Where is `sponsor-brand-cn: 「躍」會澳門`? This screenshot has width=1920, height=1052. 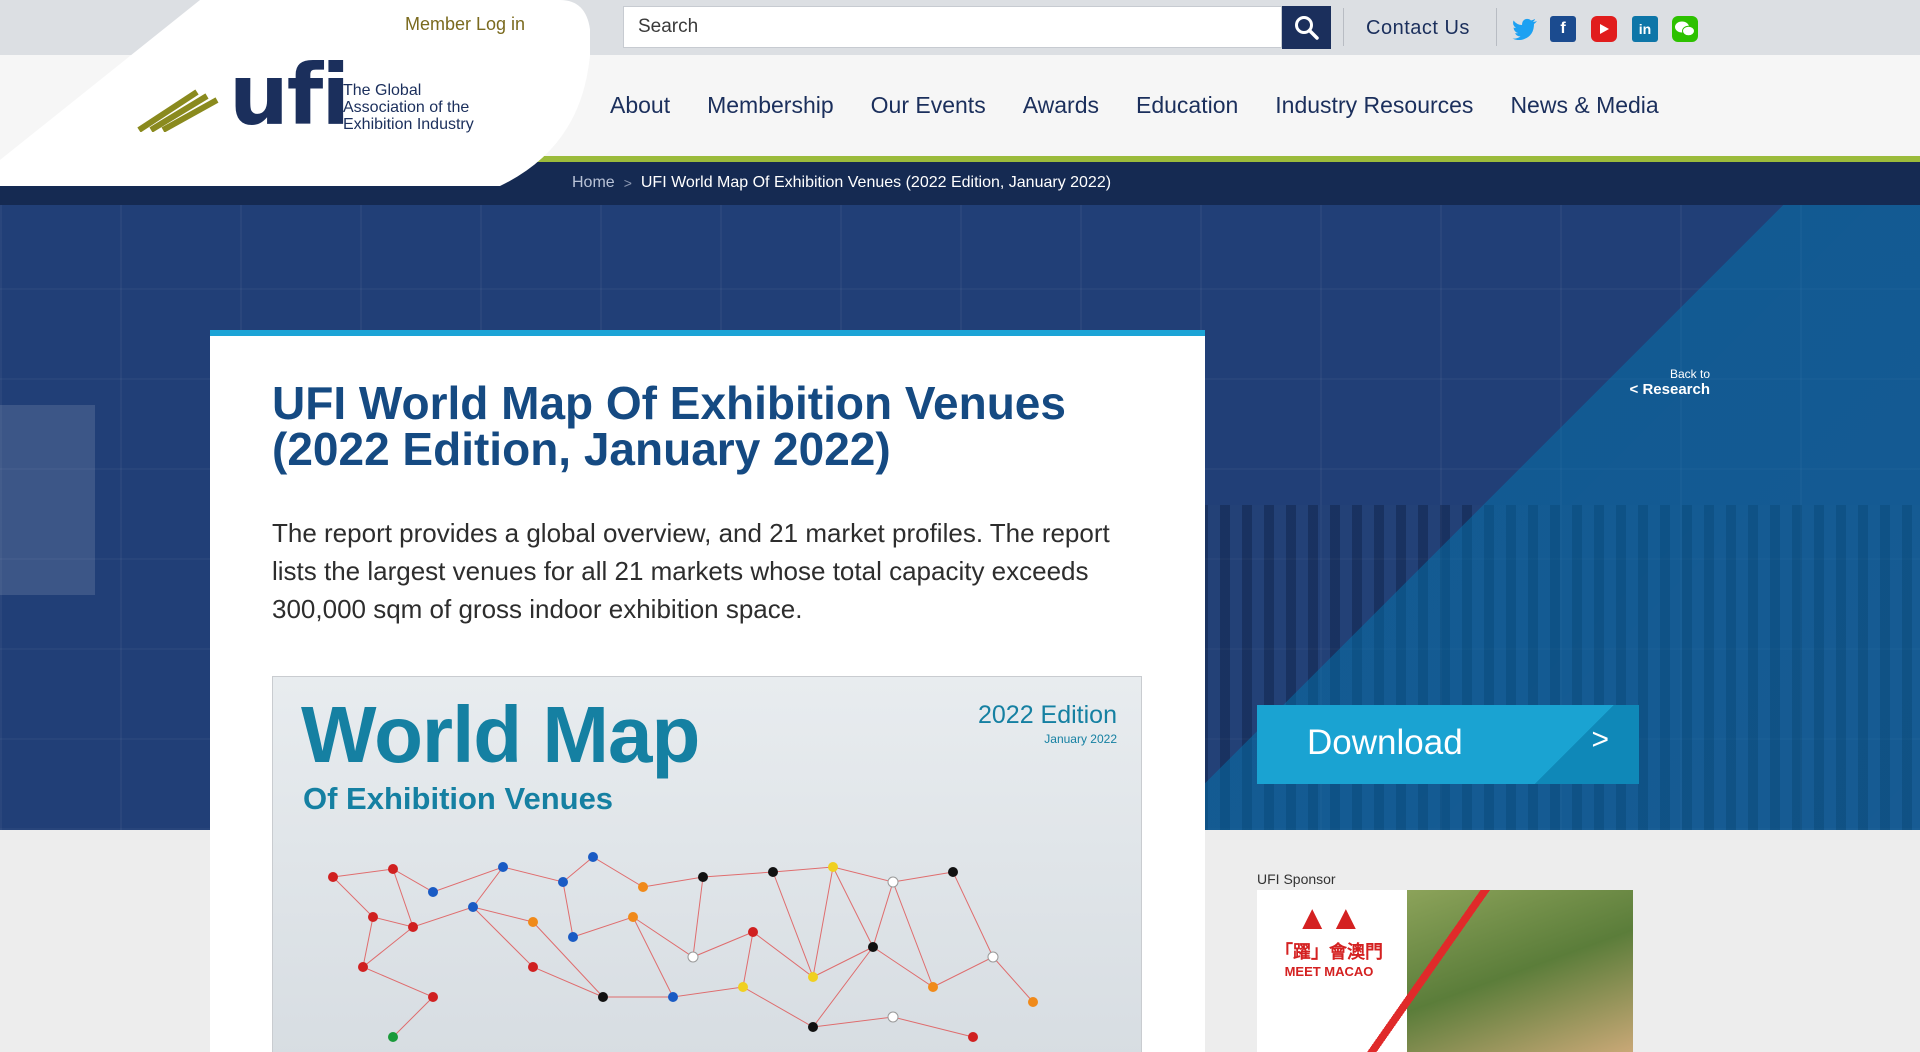 sponsor-brand-cn: 「躍」會澳門 is located at coordinates (1329, 952).